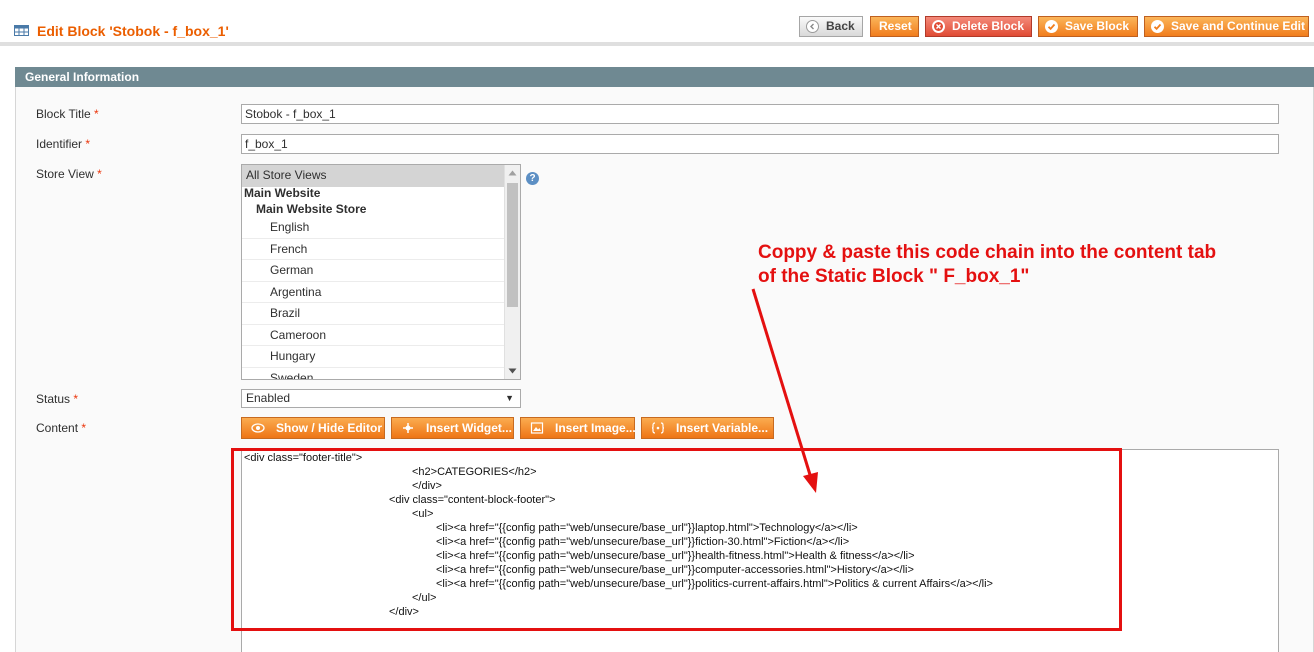 This screenshot has width=1314, height=652. What do you see at coordinates (812, 26) in the screenshot?
I see `back-arrow-icon` at bounding box center [812, 26].